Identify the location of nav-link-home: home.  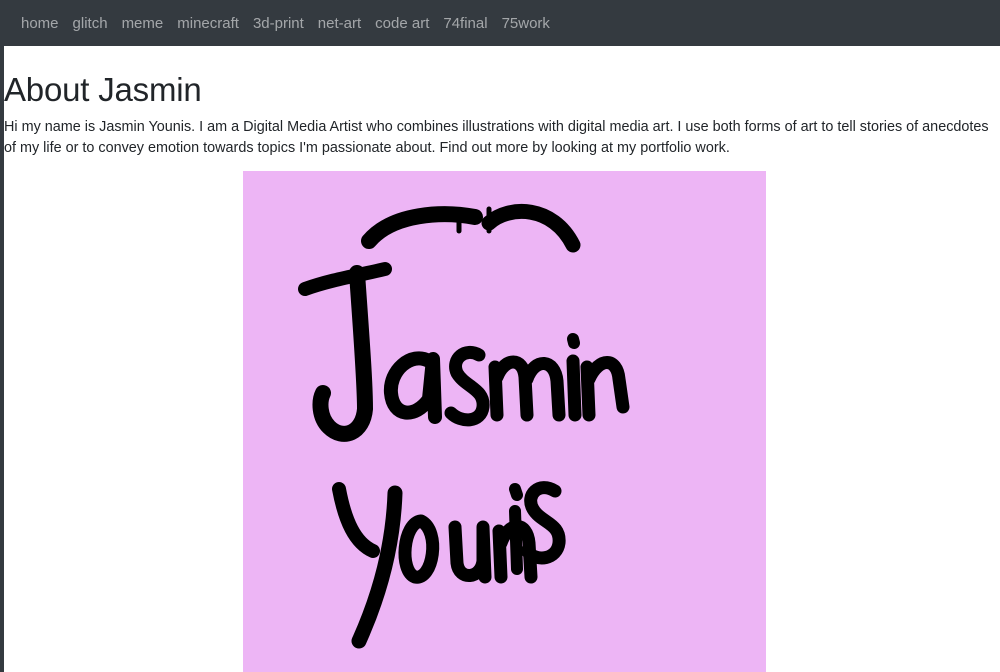
(40, 23).